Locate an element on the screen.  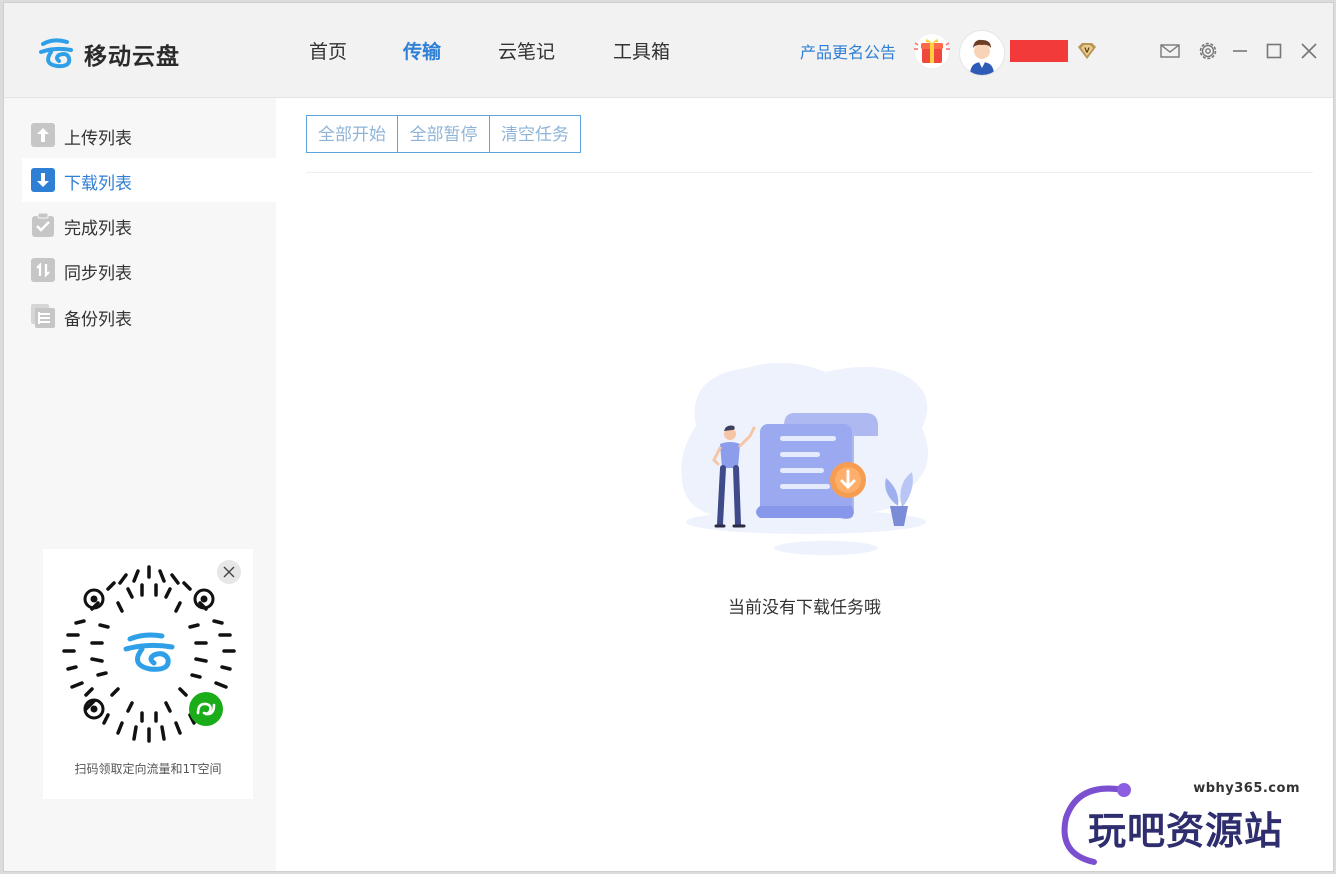
sidebar-item-label: 完成列表 is located at coordinates (98, 229).